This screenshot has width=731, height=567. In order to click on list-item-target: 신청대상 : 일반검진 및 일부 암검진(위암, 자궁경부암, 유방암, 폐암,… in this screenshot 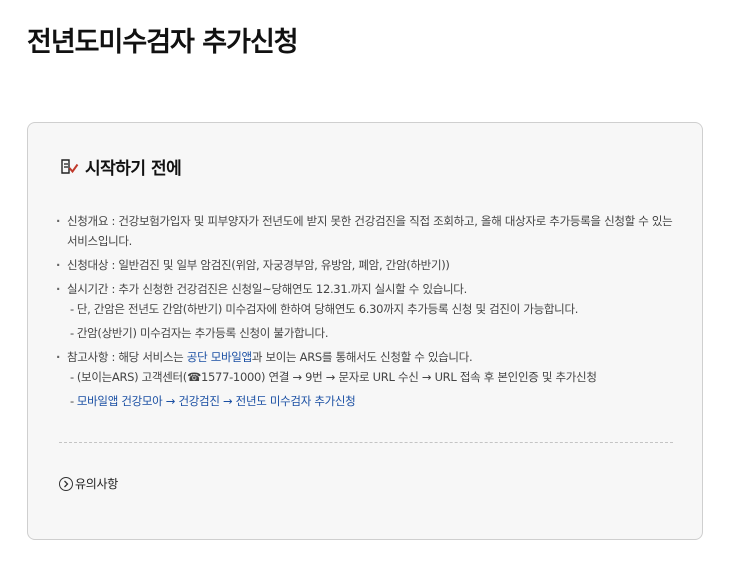, I will do `click(368, 265)`.